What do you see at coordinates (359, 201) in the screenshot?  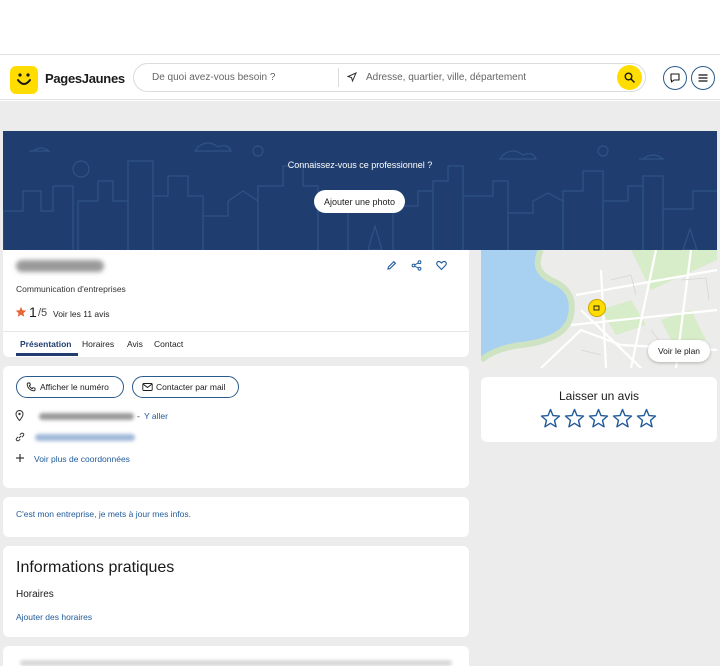 I see `add-photo-button: Ajouter une photo` at bounding box center [359, 201].